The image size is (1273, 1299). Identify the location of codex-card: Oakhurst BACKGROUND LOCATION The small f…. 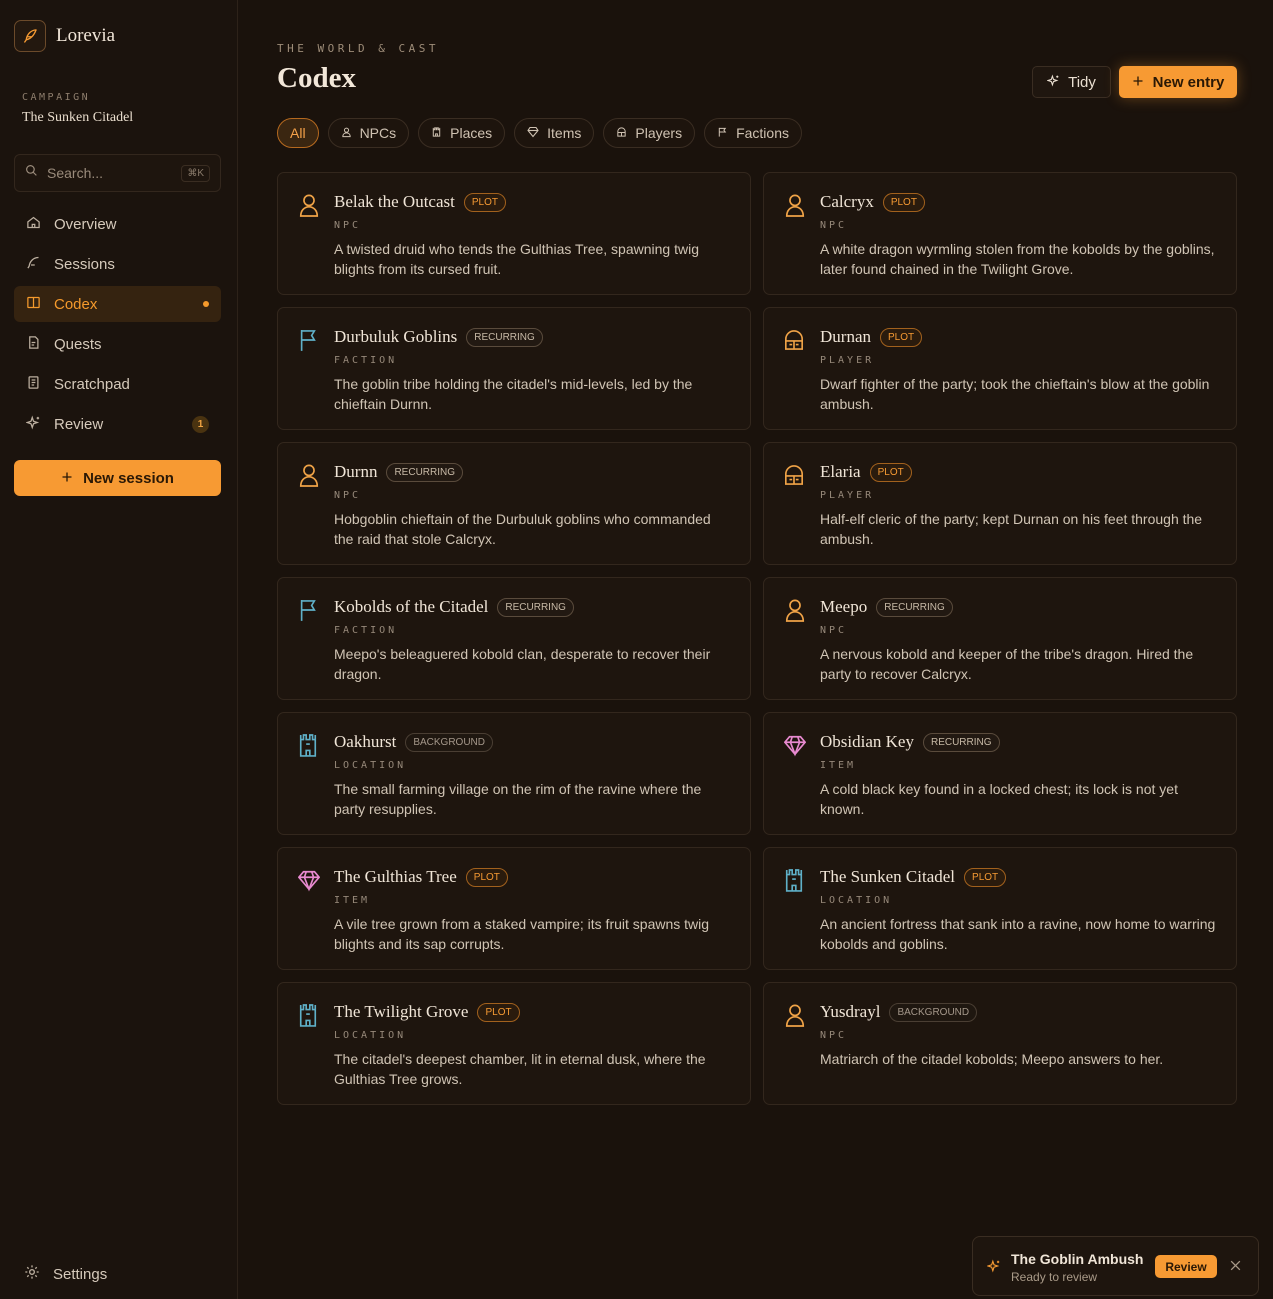
(514, 773).